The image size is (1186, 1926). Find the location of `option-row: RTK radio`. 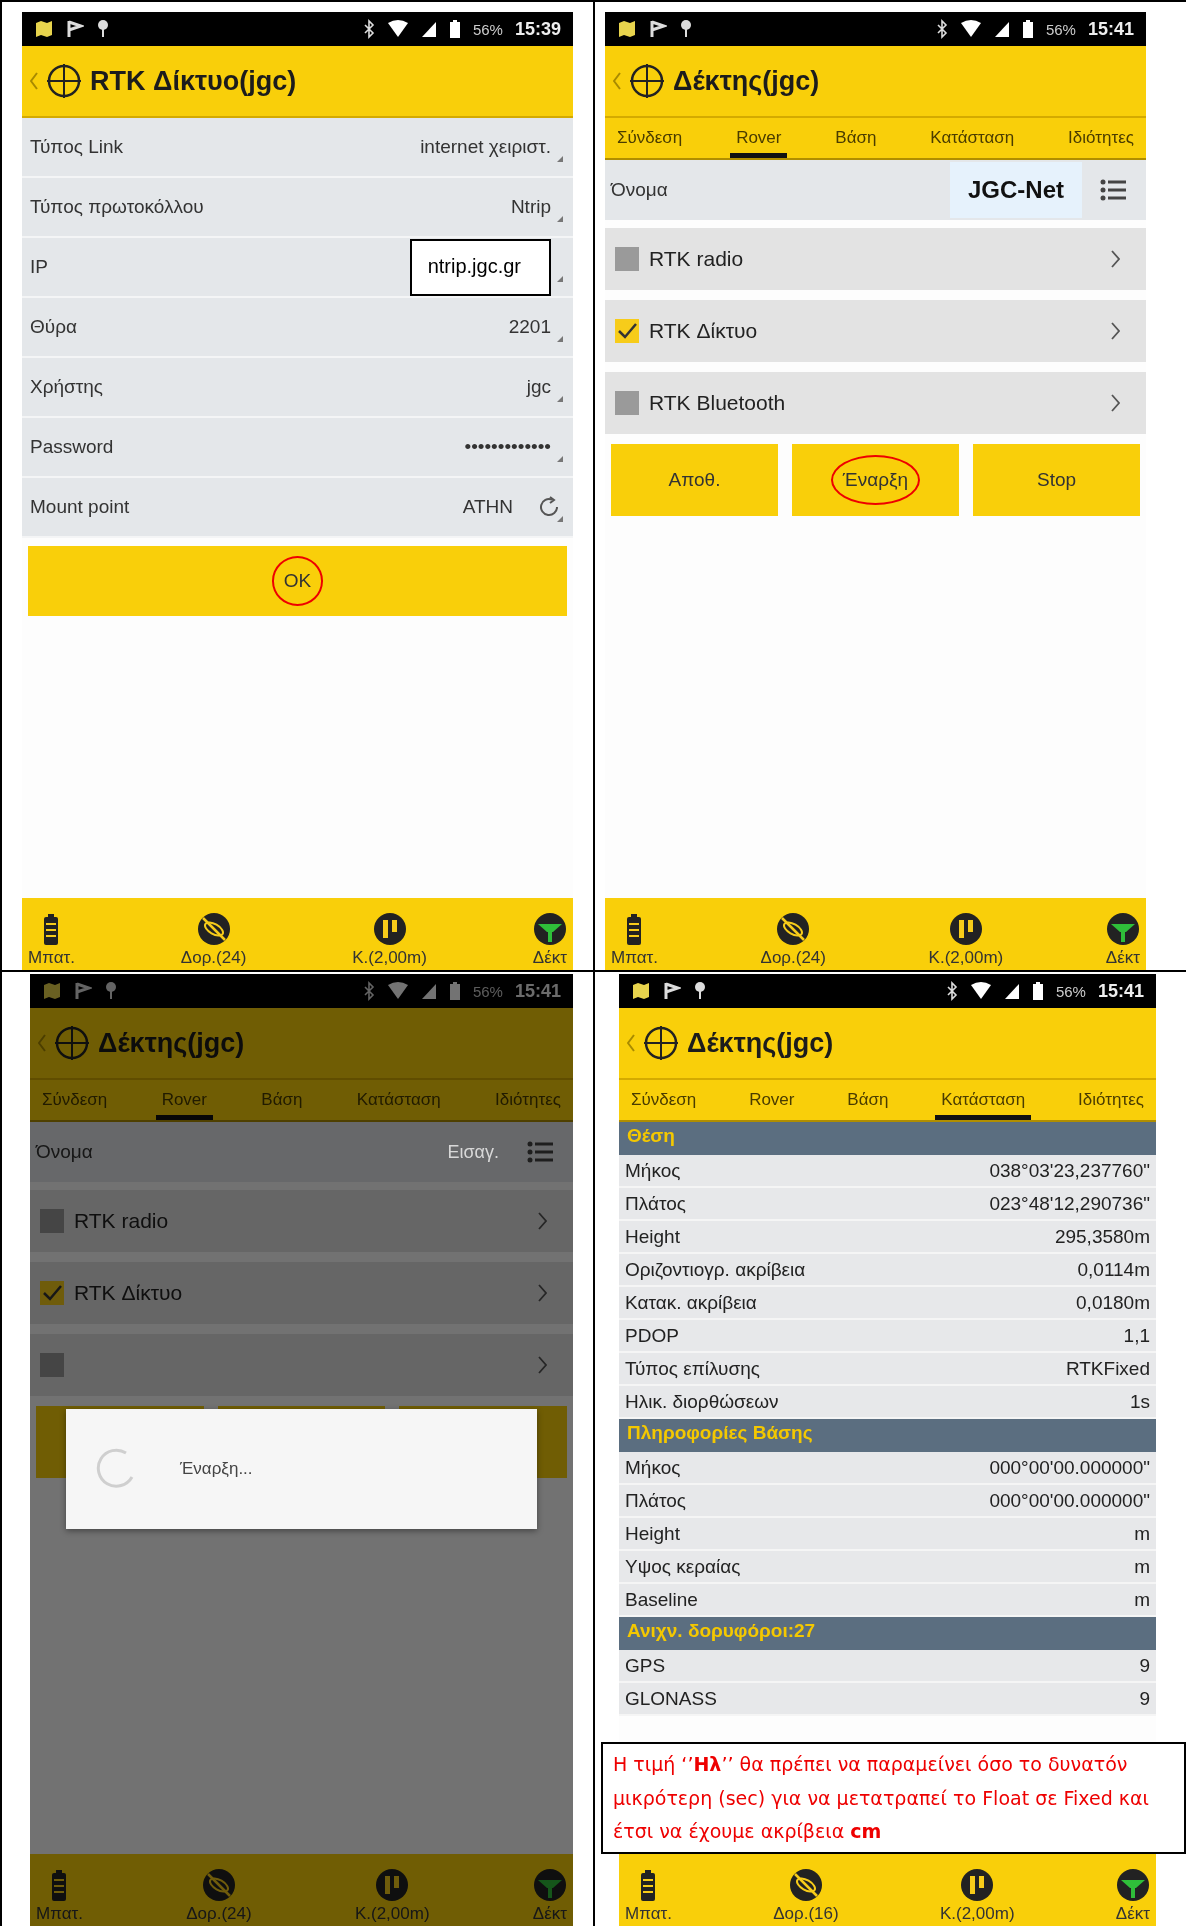

option-row: RTK radio is located at coordinates (875, 259).